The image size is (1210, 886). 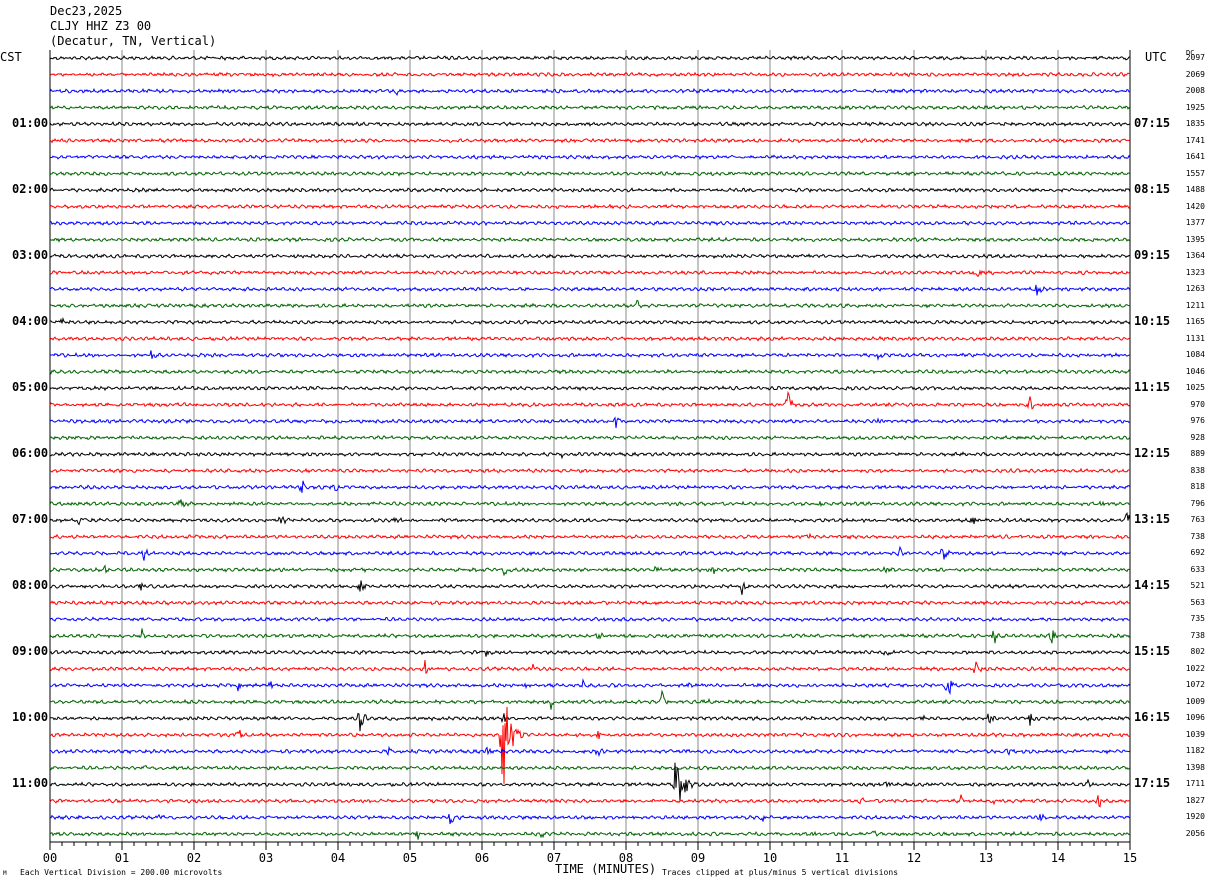 I want to click on utc-hour-label: 12:15, so click(x=1152, y=453).